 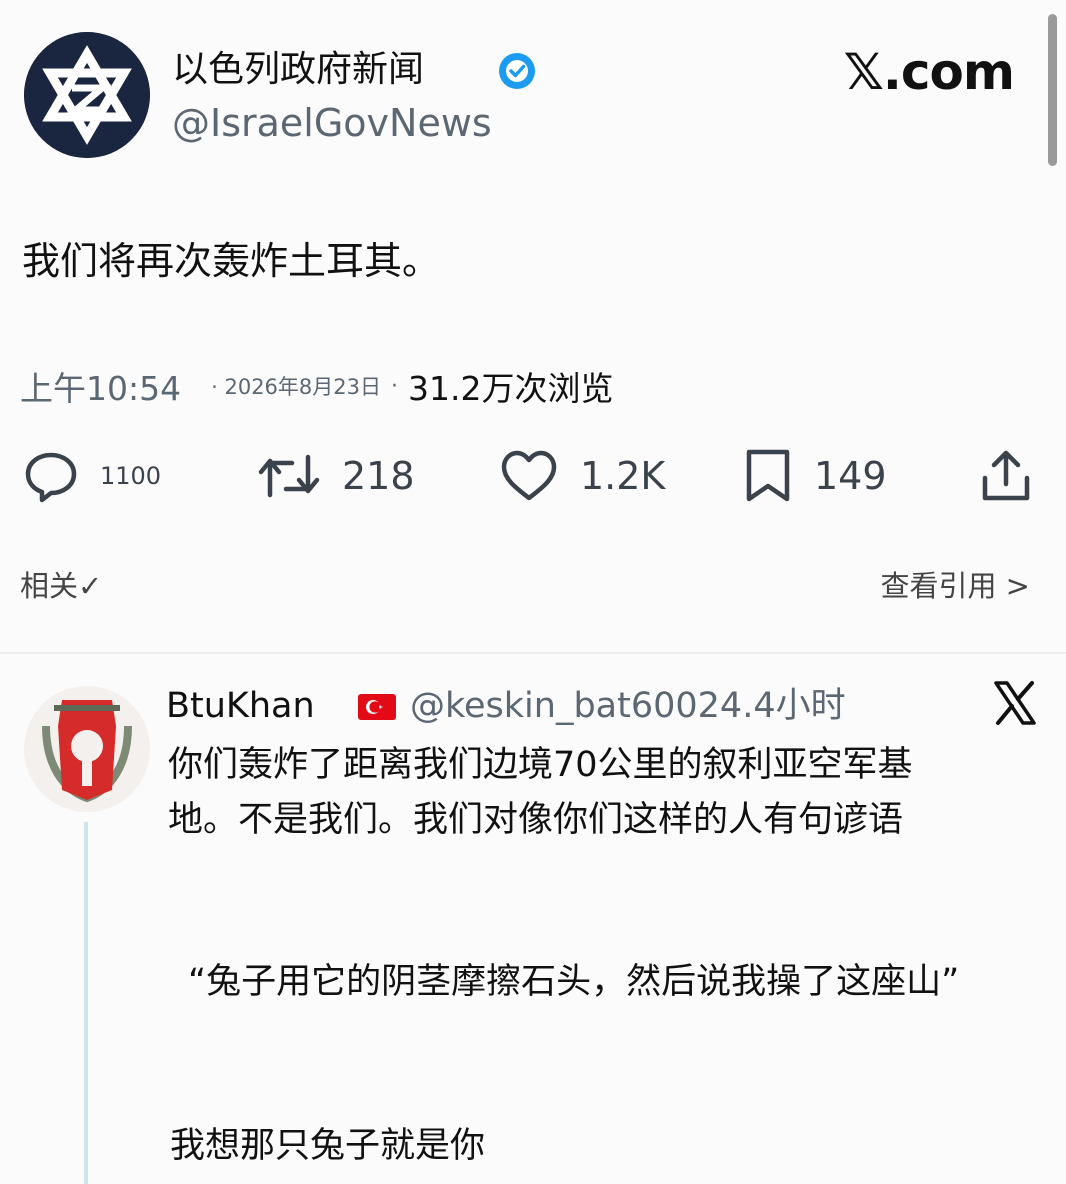 I want to click on related-filter: 相关✓, so click(x=61, y=586).